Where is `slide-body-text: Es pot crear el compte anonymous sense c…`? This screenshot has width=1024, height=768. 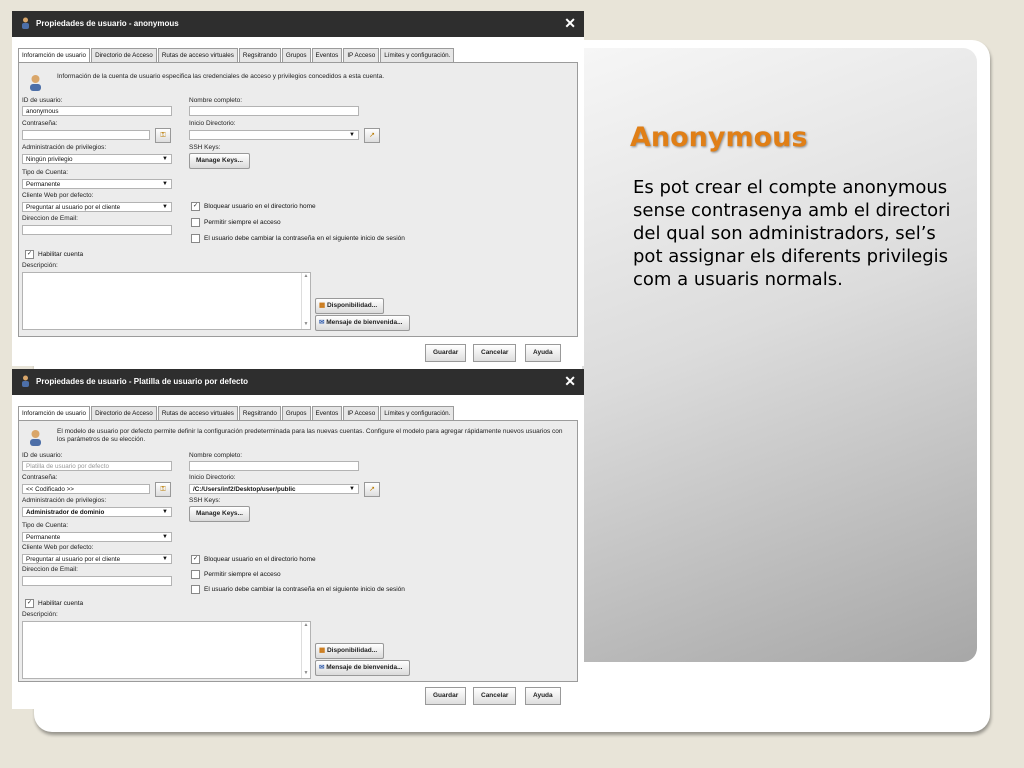 slide-body-text: Es pot crear el compte anonymous sense c… is located at coordinates (792, 233).